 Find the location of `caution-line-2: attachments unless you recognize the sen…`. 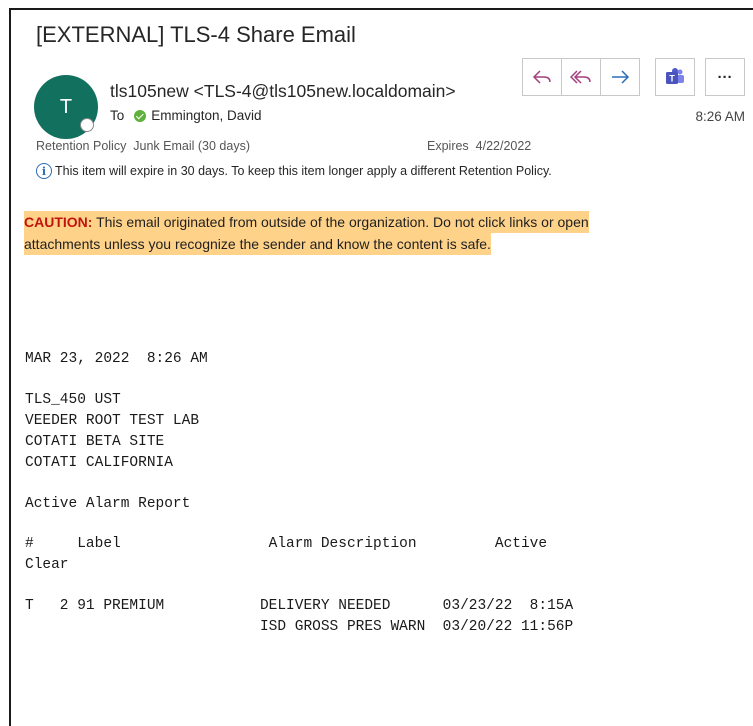

caution-line-2: attachments unless you recognize the sen… is located at coordinates (257, 244).